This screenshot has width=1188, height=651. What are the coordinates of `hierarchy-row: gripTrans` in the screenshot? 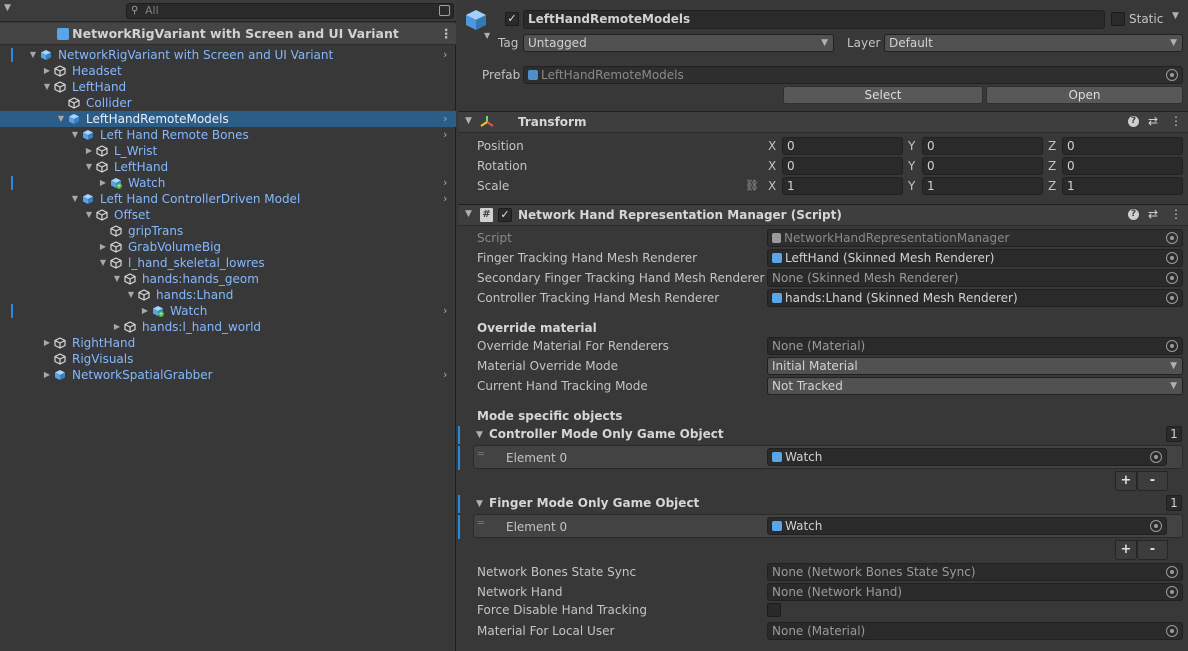 It's located at (228, 231).